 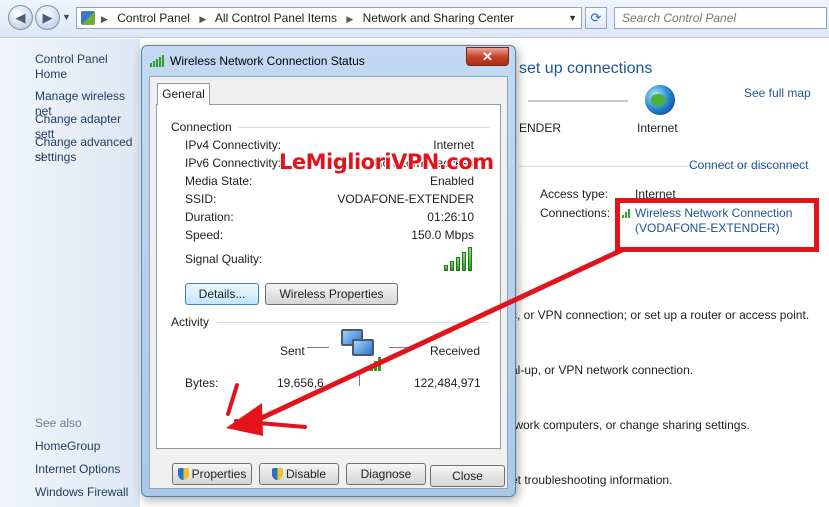 What do you see at coordinates (748, 165) in the screenshot?
I see `connect-disconnect-link: Connect or disconnect` at bounding box center [748, 165].